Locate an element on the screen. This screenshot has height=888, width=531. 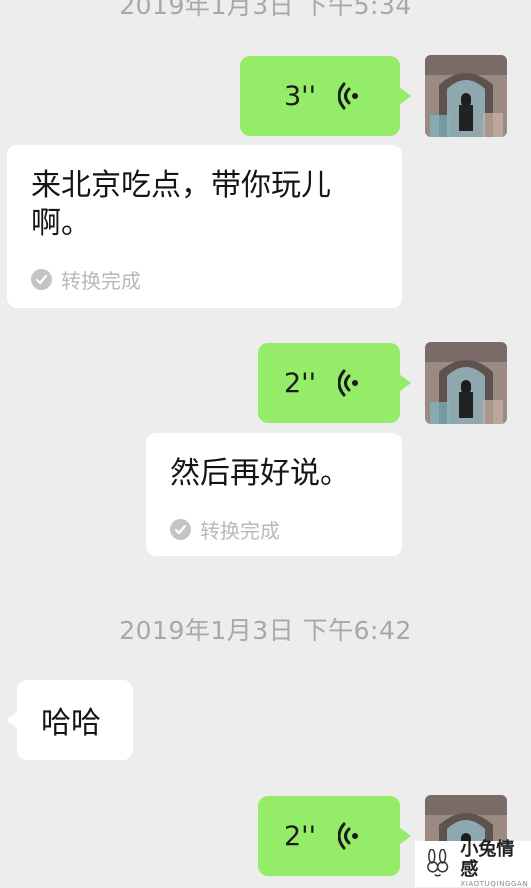
watermark-title: 小兔情感 is located at coordinates (487, 859).